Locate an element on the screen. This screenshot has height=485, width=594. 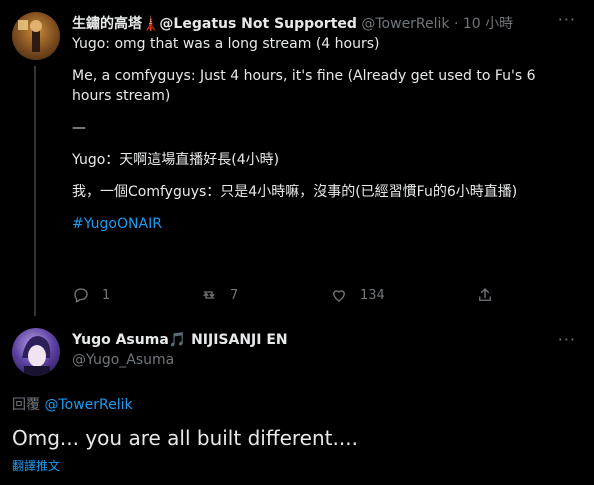
share-button is located at coordinates (485, 295).